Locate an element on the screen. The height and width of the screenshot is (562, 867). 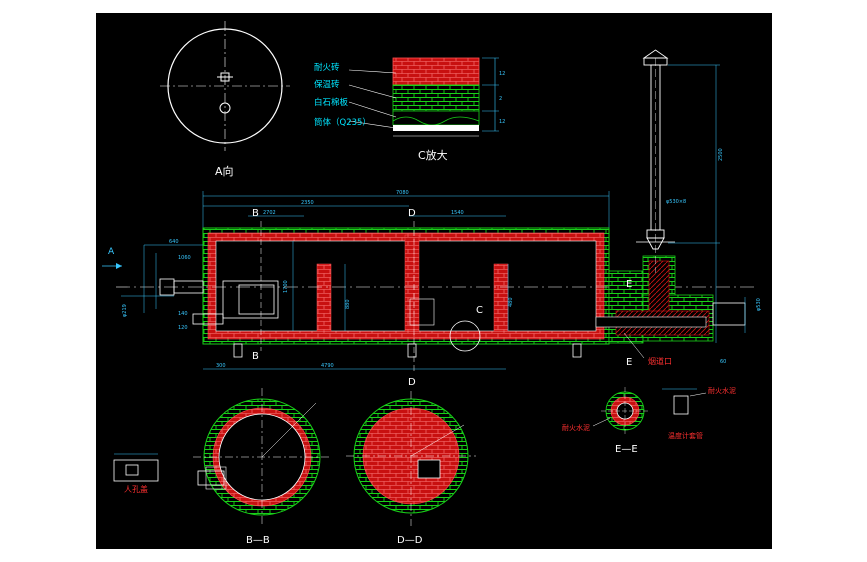
dim-v4: 880 is located at coordinates (348, 304).